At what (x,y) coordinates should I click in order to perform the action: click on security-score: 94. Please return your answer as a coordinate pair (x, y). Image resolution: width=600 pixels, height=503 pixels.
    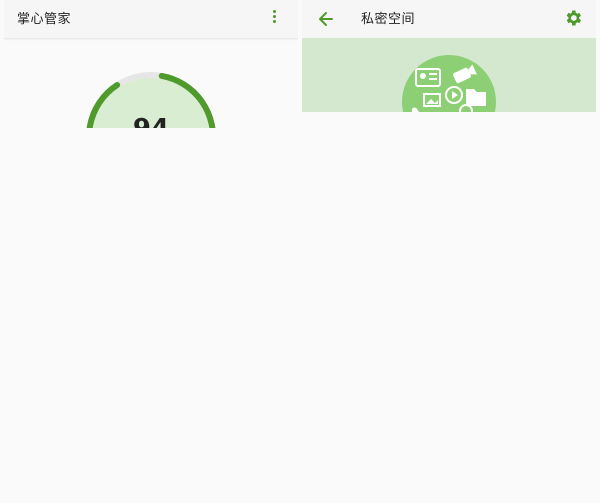
    Looking at the image, I should click on (151, 121).